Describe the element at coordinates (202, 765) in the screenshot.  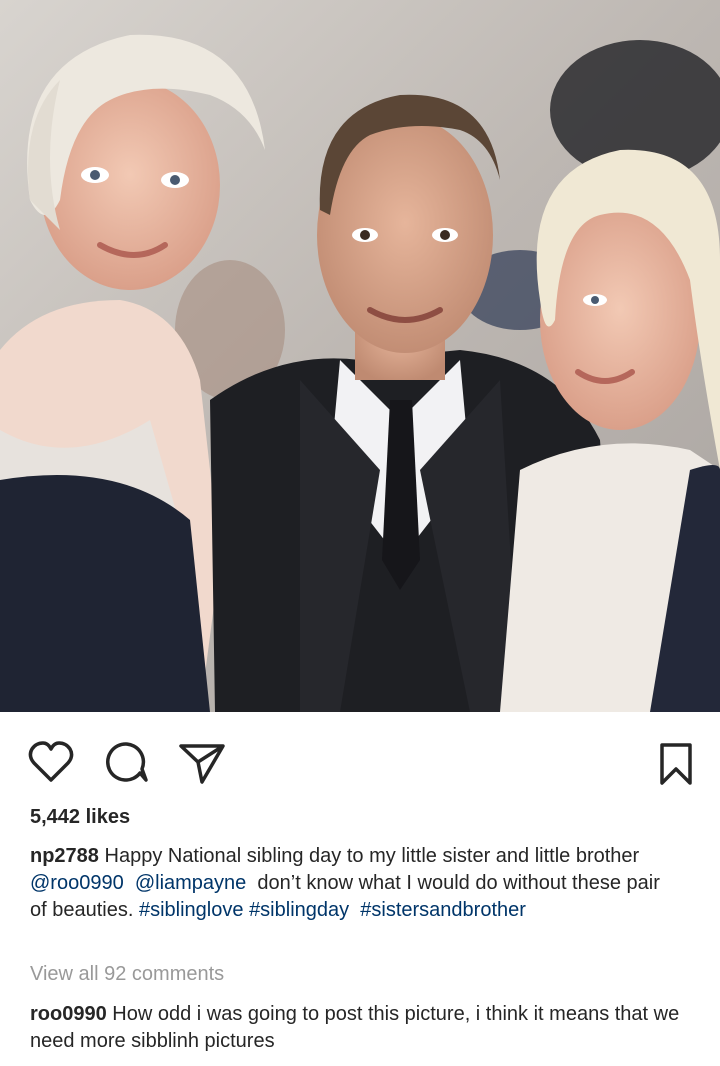
I see `paper-plane-icon` at that location.